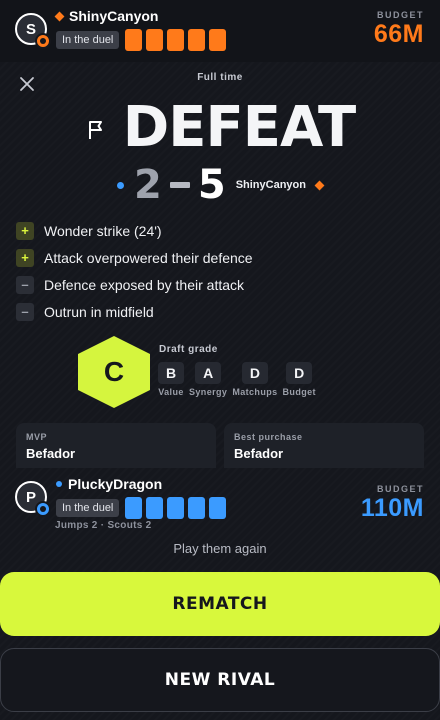 This screenshot has width=440, height=720. What do you see at coordinates (400, 15) in the screenshot?
I see `opponent-budget-label: BUDGET` at bounding box center [400, 15].